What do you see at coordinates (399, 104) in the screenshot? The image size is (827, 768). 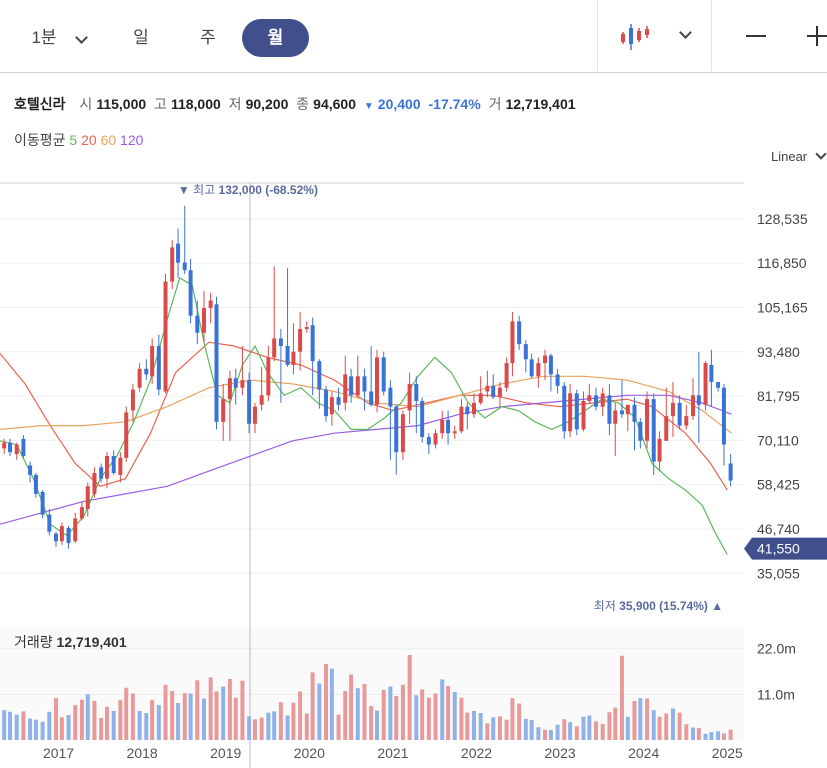 I see `change-value: 20,400` at bounding box center [399, 104].